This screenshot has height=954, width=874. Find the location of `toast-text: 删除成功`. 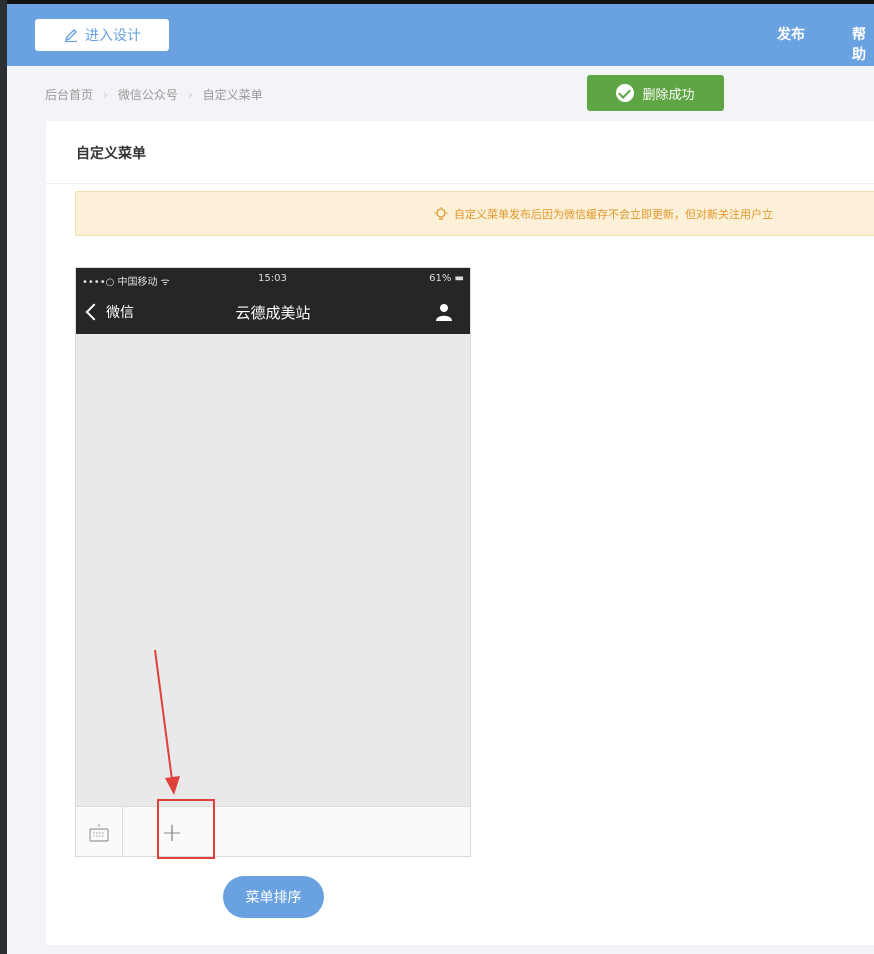

toast-text: 删除成功 is located at coordinates (668, 95).